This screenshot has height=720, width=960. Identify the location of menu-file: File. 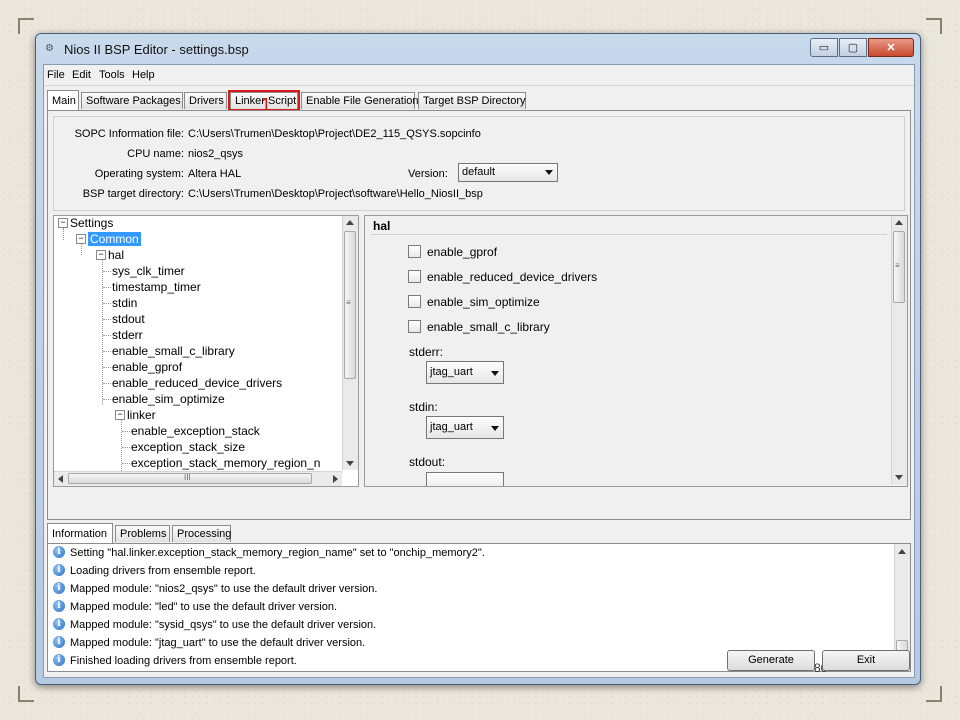
(56, 75).